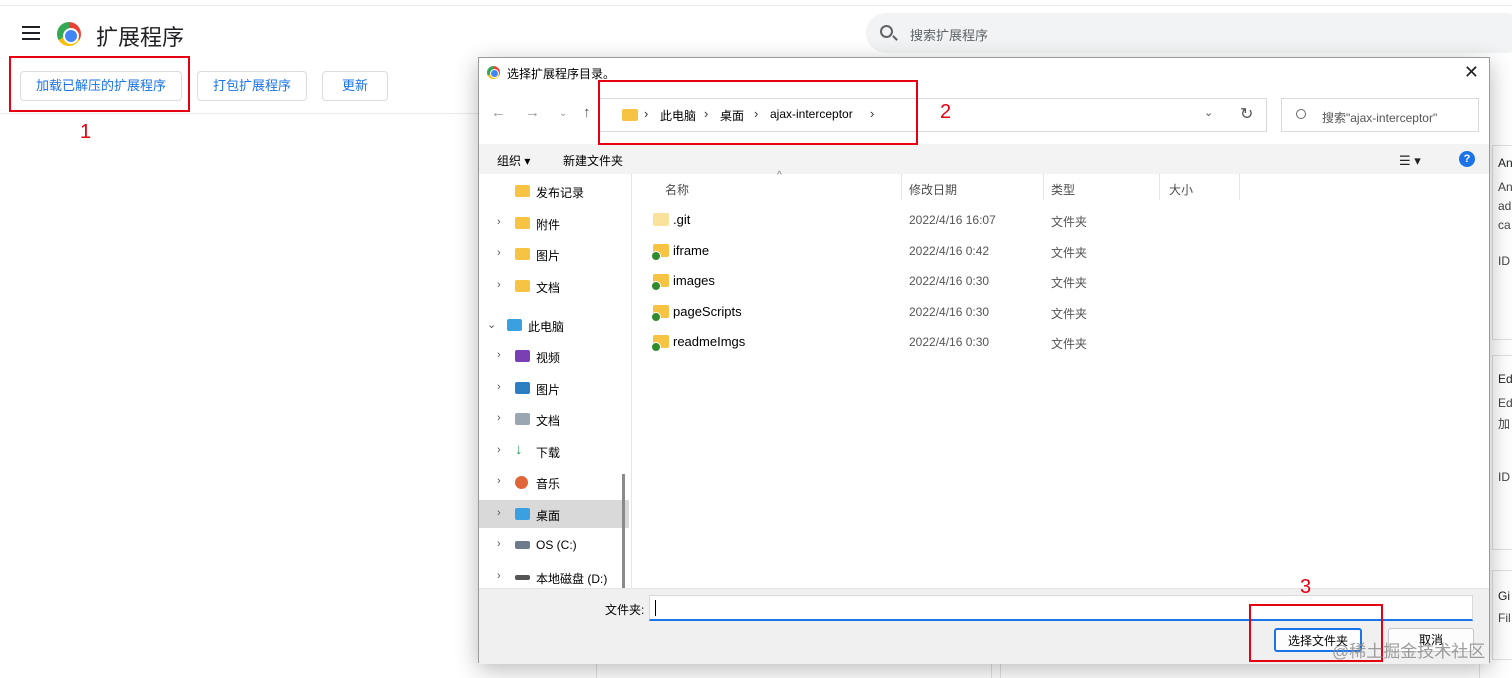  What do you see at coordinates (548, 421) in the screenshot?
I see `tree-item-label: 文档` at bounding box center [548, 421].